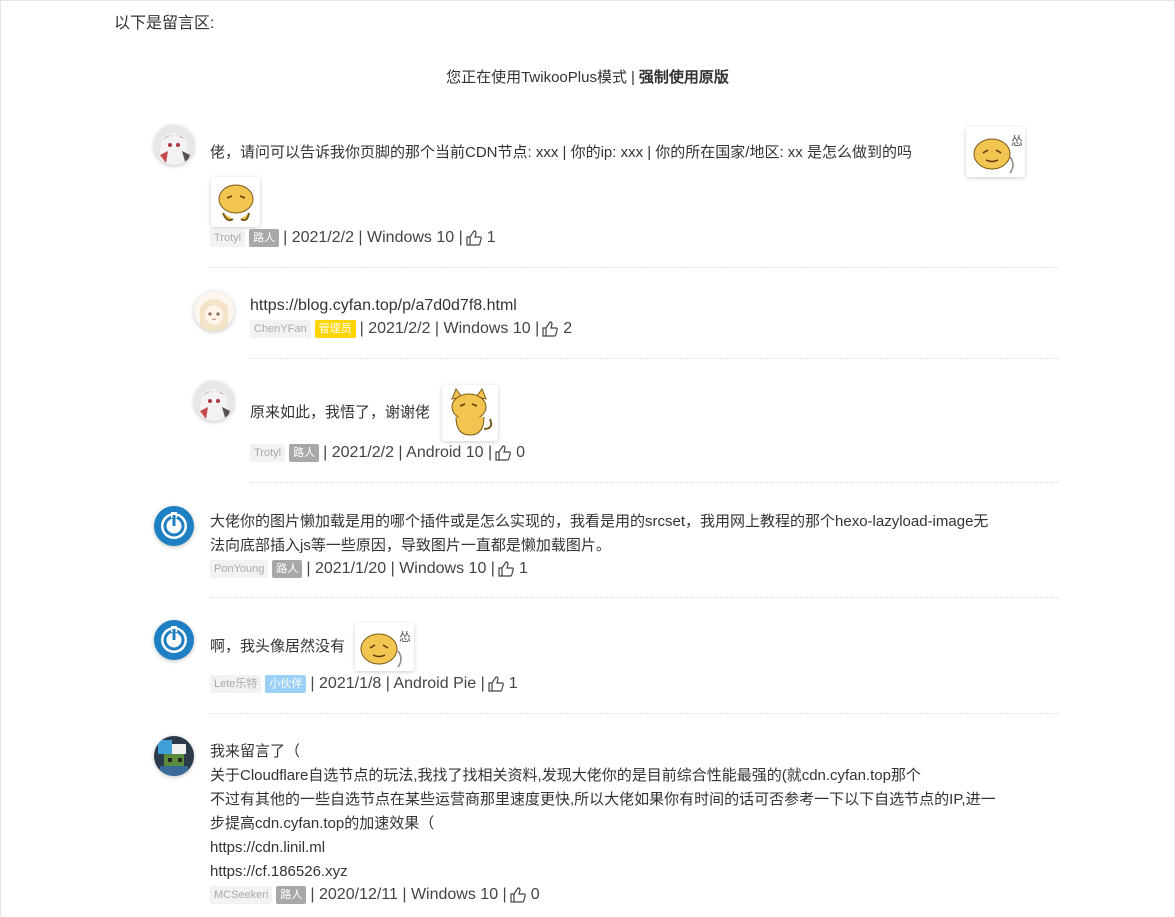 The height and width of the screenshot is (917, 1175). What do you see at coordinates (322, 823) in the screenshot?
I see `comment-text-line: 步提高cdn.cyfan.top的加速效果（` at bounding box center [322, 823].